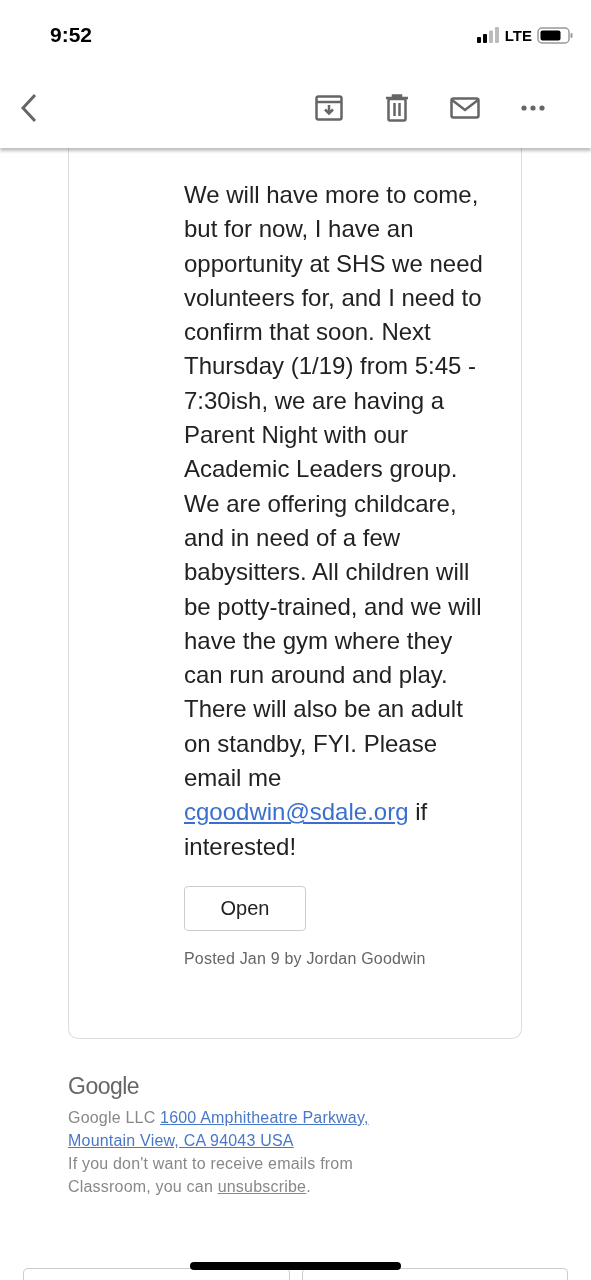 This screenshot has height=1280, width=591. What do you see at coordinates (211, 1175) in the screenshot?
I see `unsubscribe-text: If you don't want to receive emails from Classroom, you can unsubscribe.` at bounding box center [211, 1175].